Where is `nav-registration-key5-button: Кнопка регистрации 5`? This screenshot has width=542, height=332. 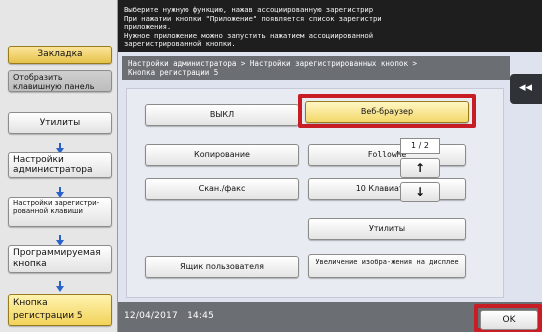
nav-registration-key5-button: Кнопка регистрации 5 is located at coordinates (60, 310).